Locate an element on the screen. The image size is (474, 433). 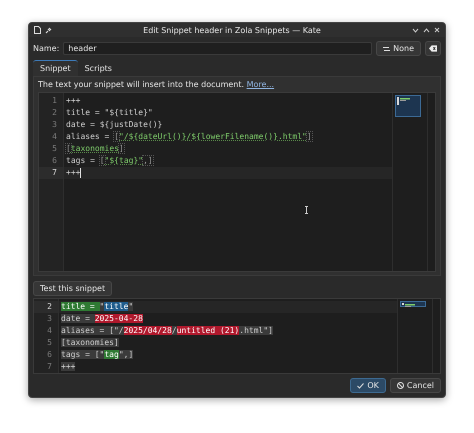
code-line: tags = ["tag",] is located at coordinates (97, 355).